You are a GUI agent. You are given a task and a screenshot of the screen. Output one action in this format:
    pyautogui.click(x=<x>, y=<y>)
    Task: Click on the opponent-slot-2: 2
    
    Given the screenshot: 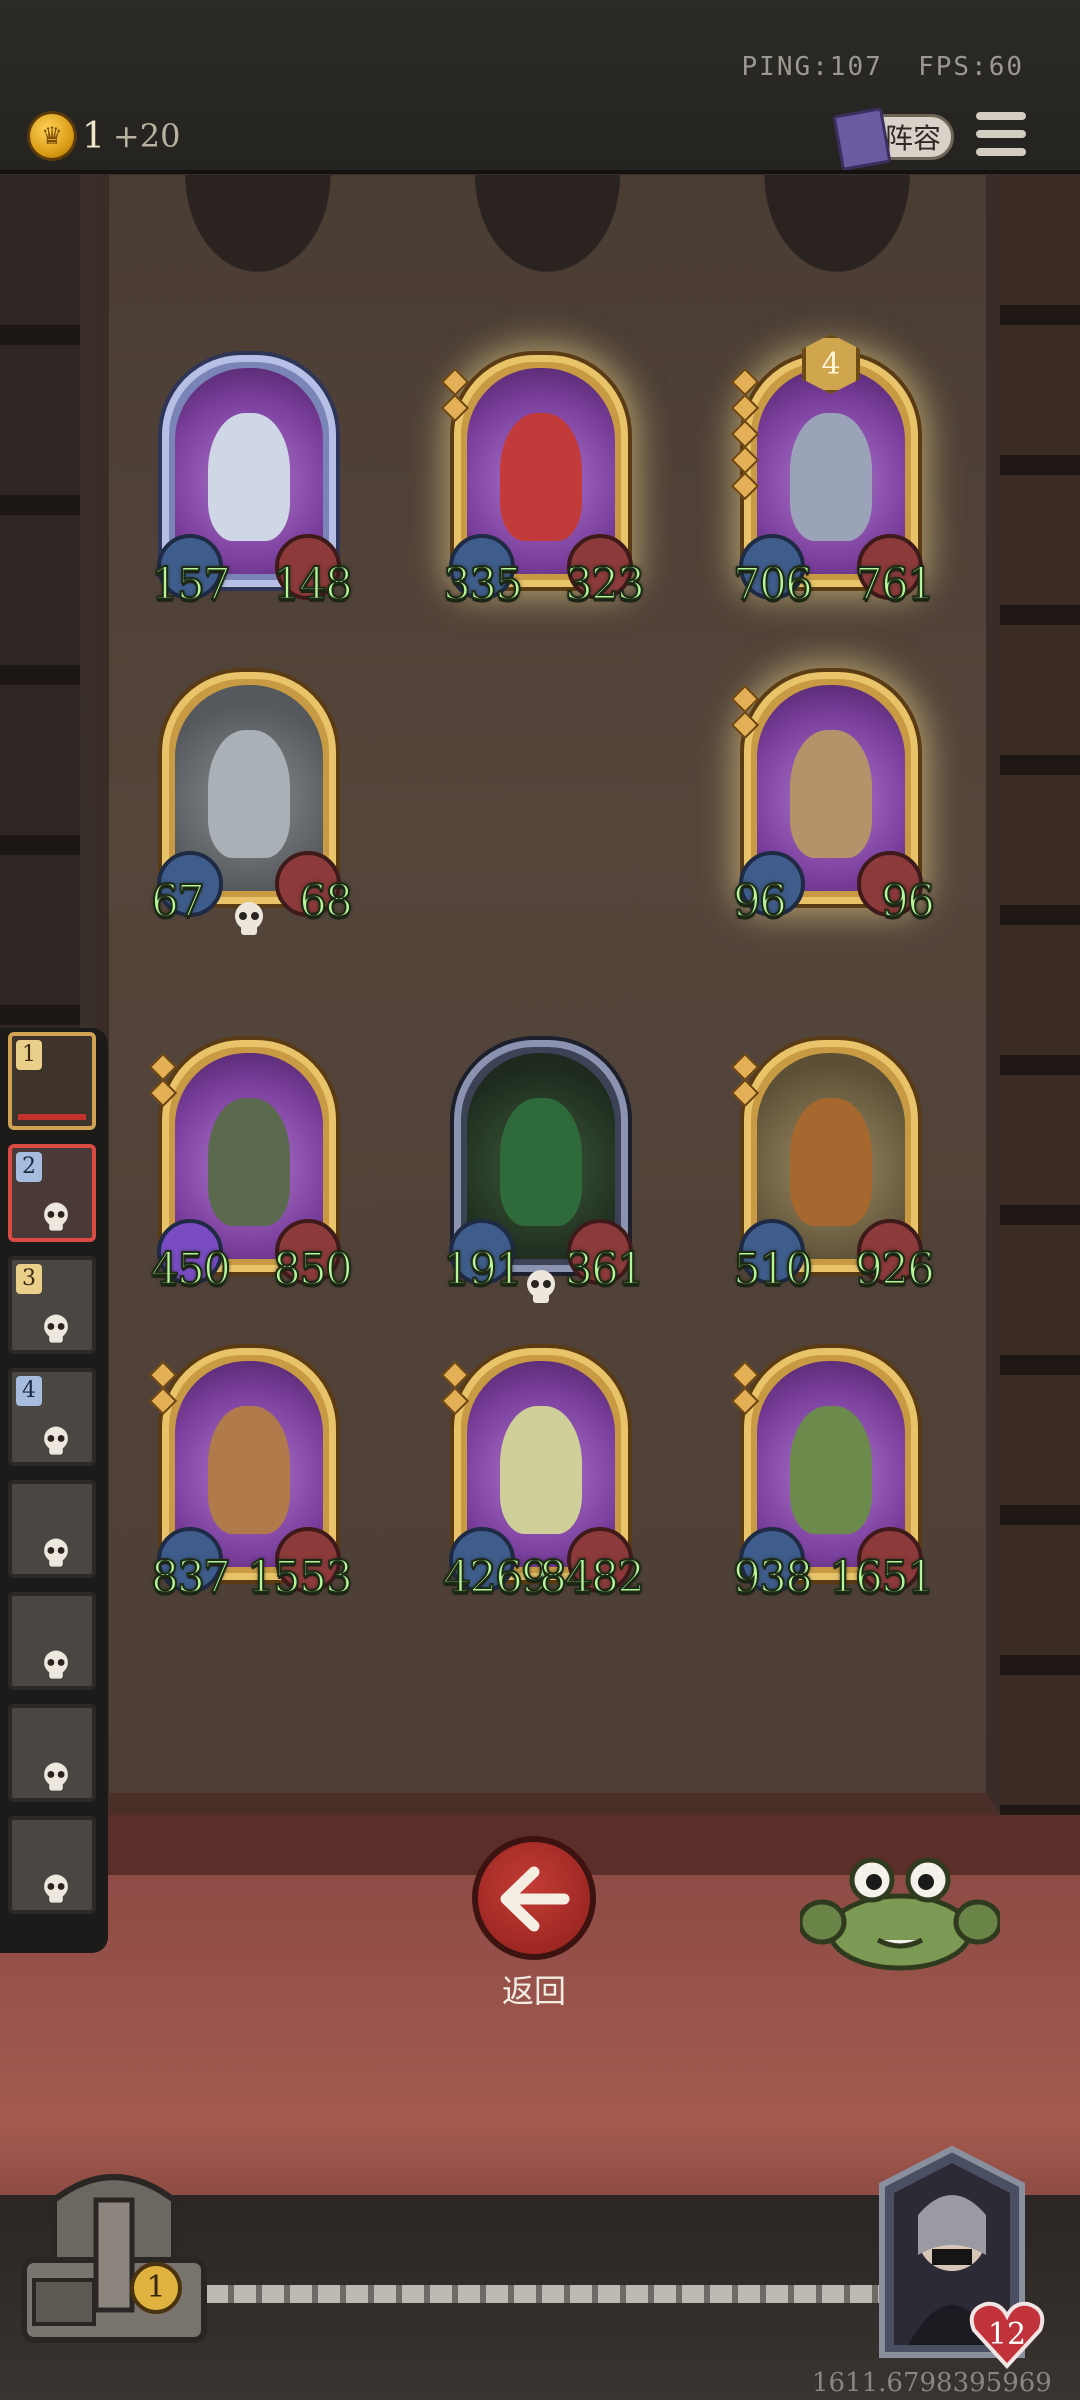 What is the action you would take?
    pyautogui.click(x=52, y=1193)
    